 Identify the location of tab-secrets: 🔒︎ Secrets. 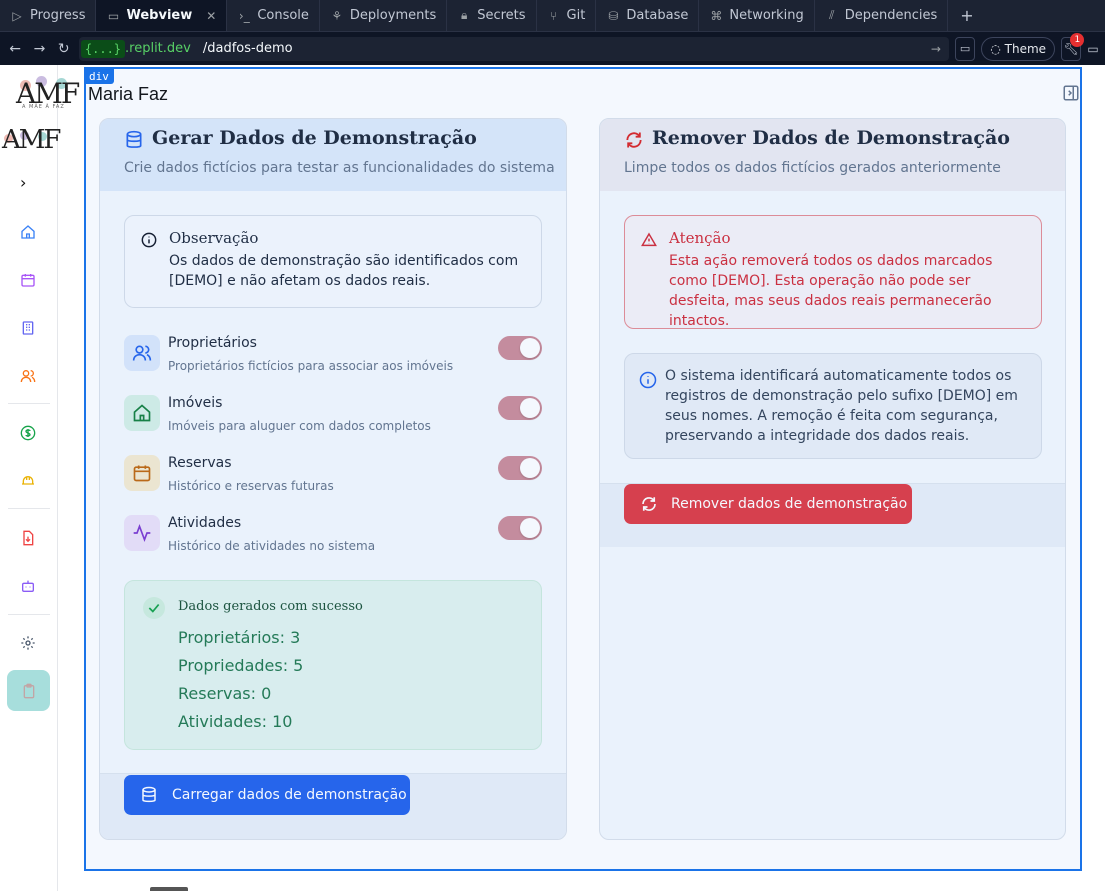
(492, 15).